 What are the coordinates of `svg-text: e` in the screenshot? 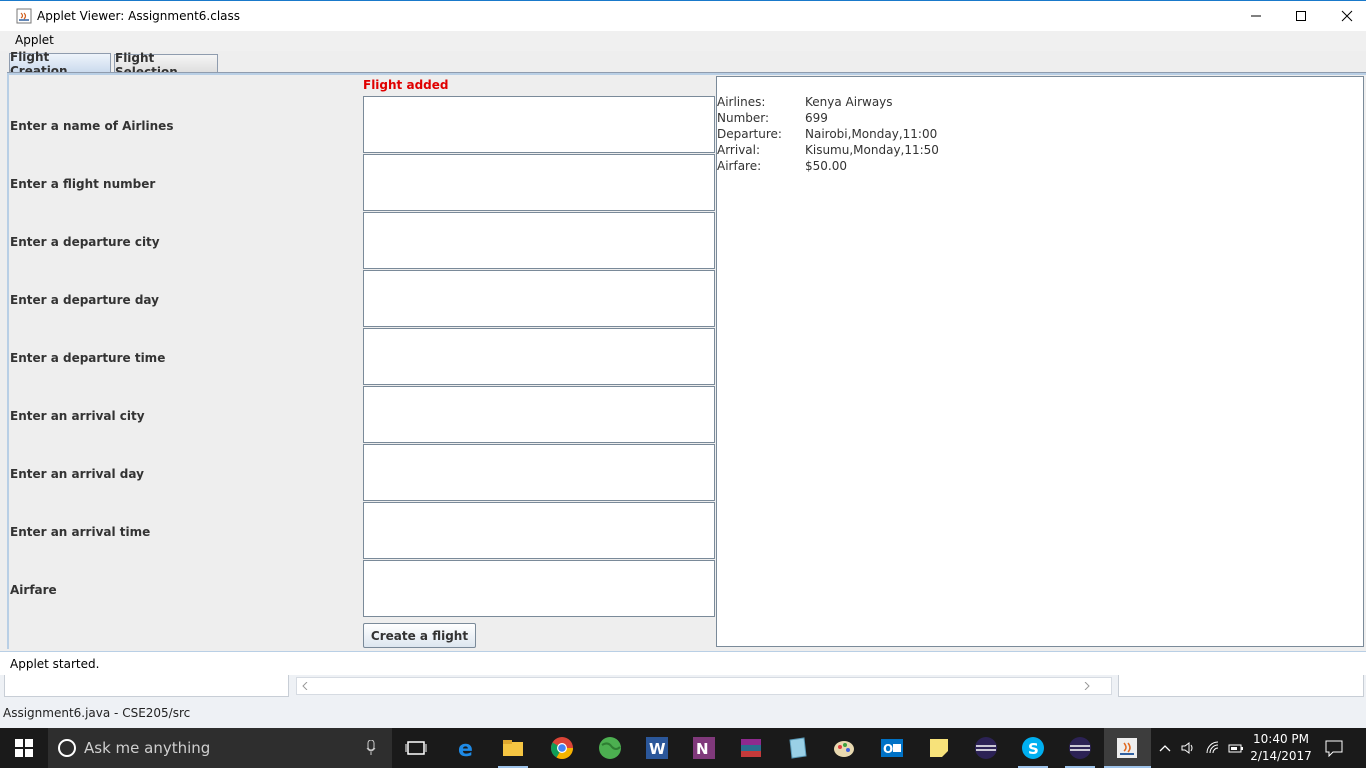 It's located at (465, 748).